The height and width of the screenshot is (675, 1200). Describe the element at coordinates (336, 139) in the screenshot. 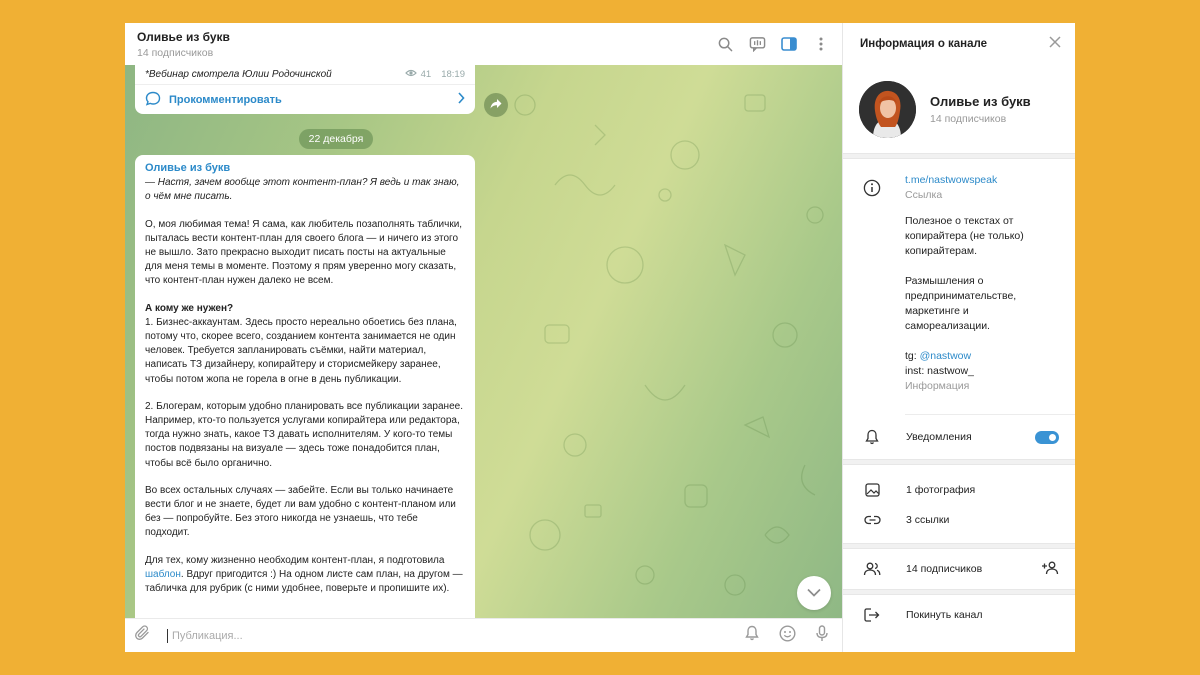

I see `date-separator: 22 декабря` at that location.